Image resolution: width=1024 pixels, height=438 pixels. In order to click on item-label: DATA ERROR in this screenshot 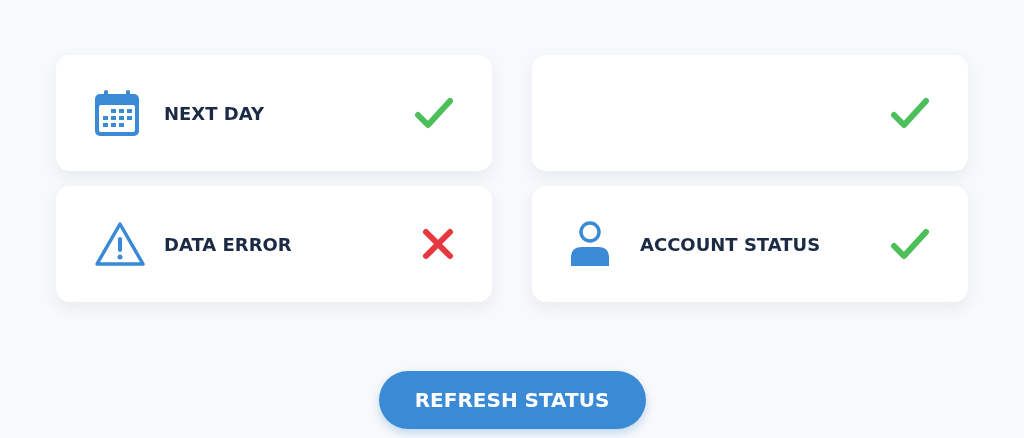, I will do `click(228, 244)`.